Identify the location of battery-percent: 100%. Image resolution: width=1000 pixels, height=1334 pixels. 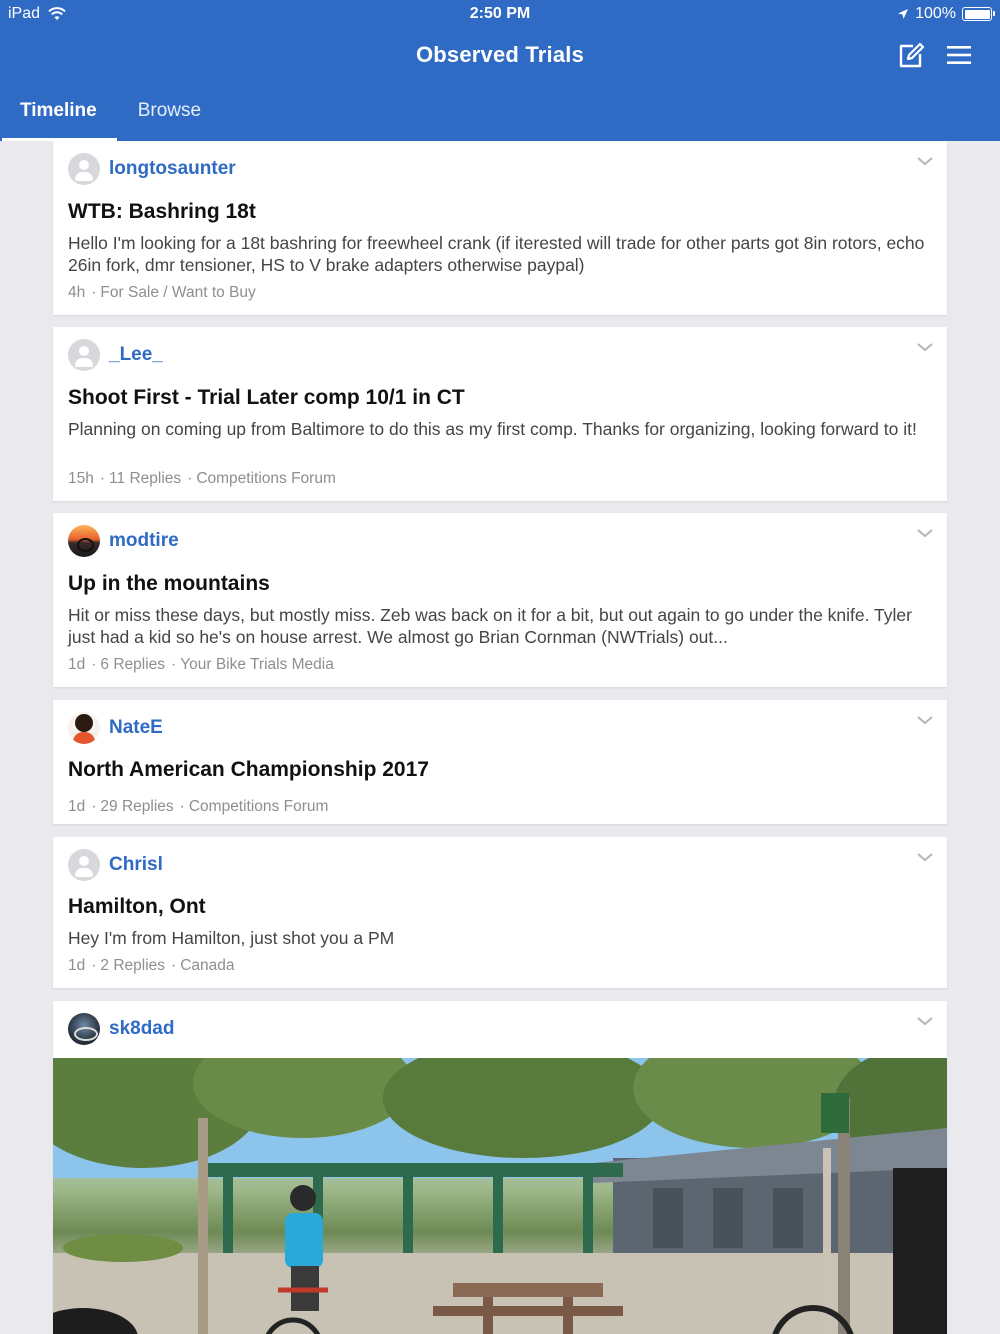
(935, 13).